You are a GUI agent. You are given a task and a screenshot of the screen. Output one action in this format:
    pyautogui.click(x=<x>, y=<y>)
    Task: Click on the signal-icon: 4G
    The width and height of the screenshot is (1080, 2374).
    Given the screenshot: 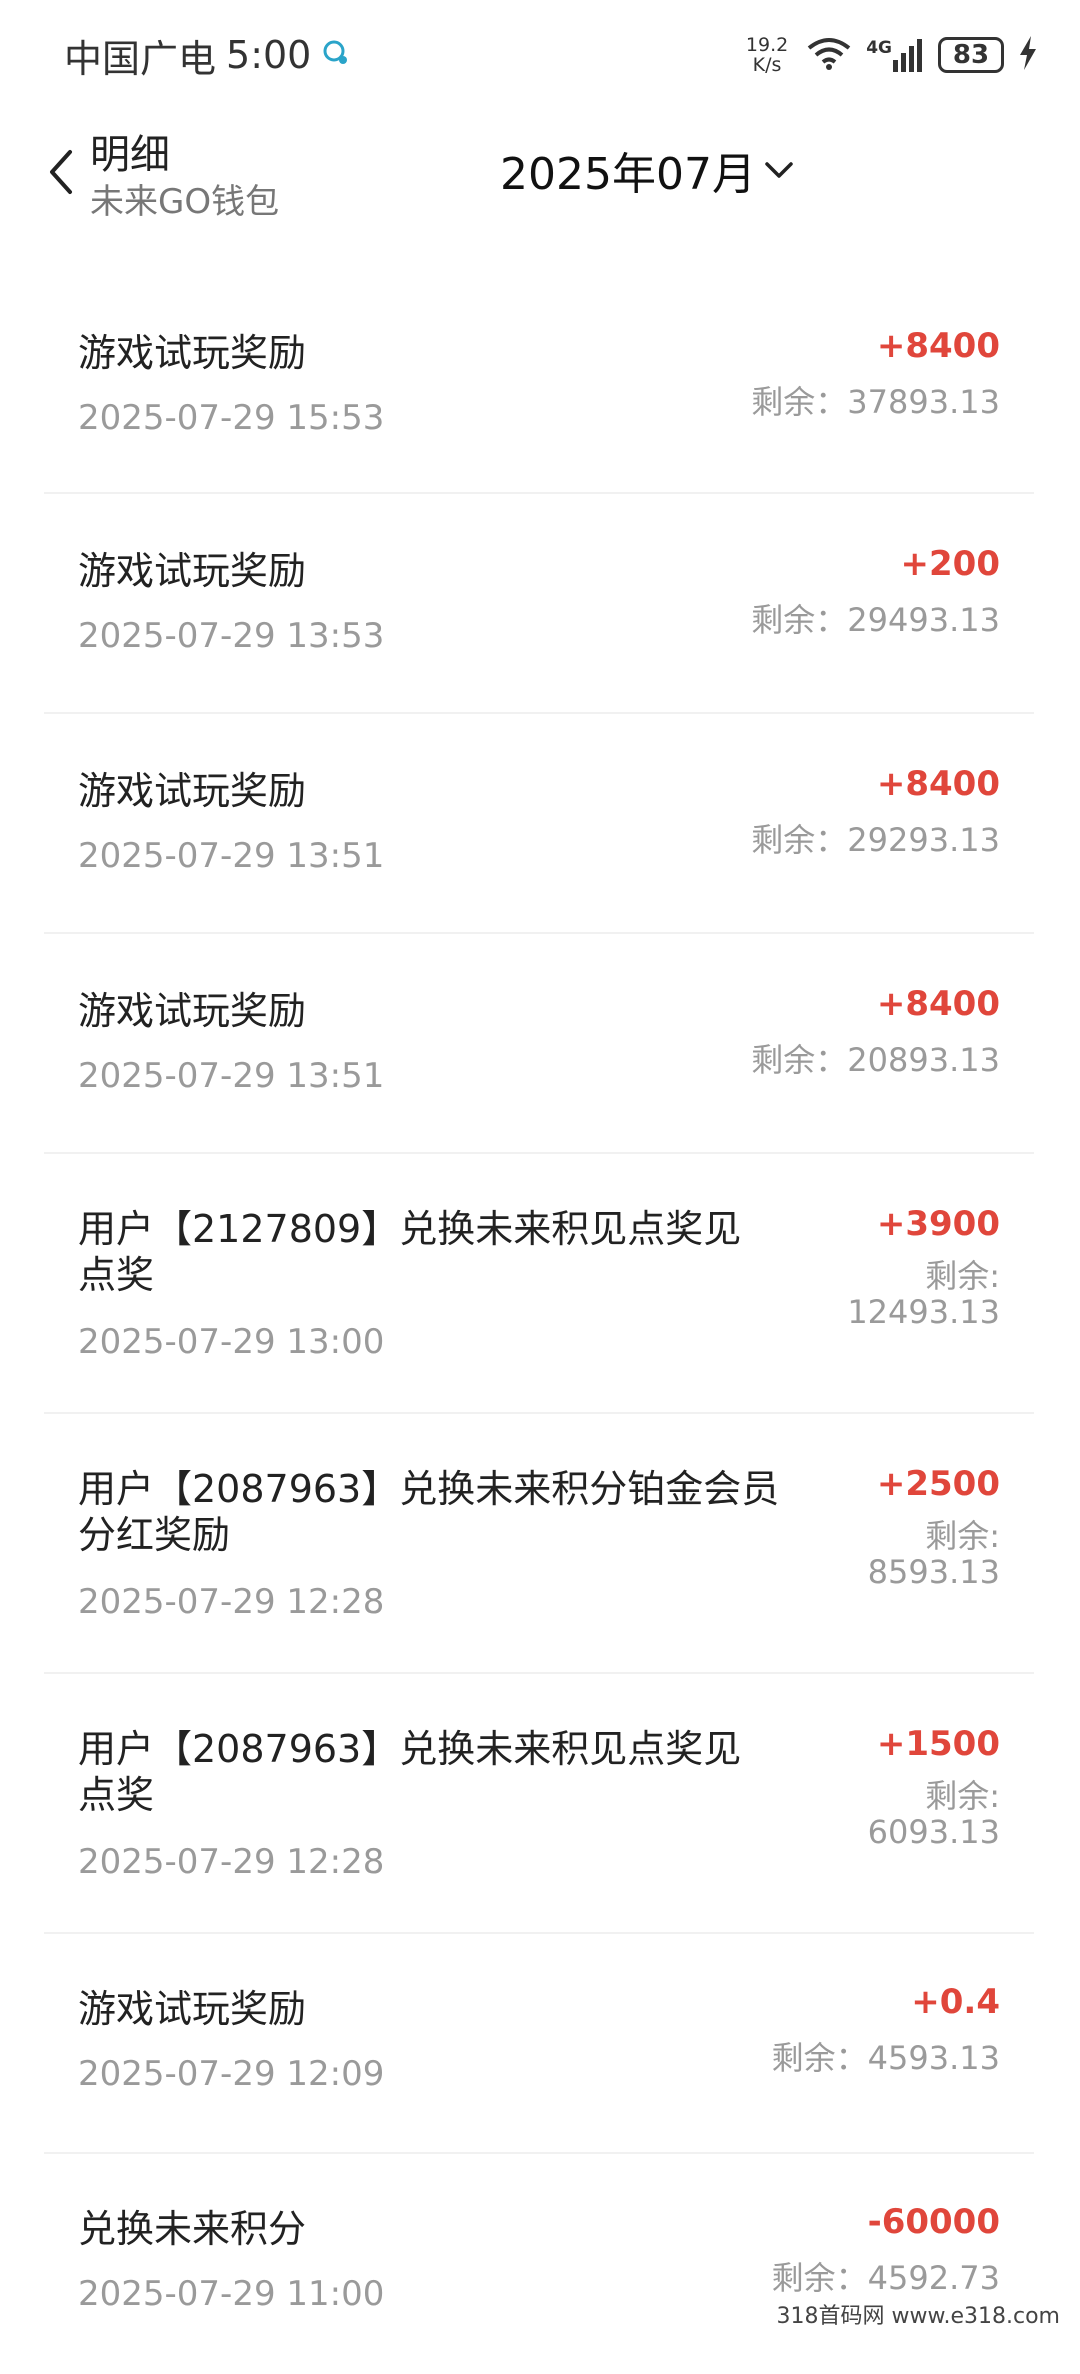 What is the action you would take?
    pyautogui.click(x=895, y=55)
    